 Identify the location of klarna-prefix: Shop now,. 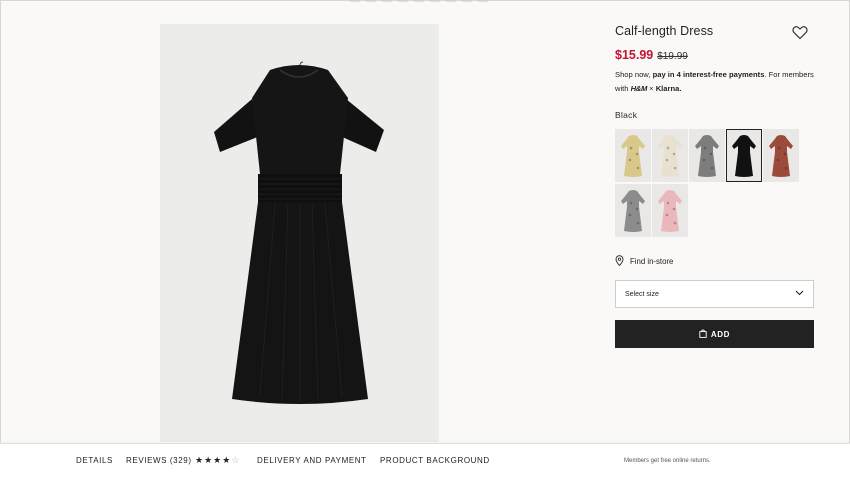
(634, 74).